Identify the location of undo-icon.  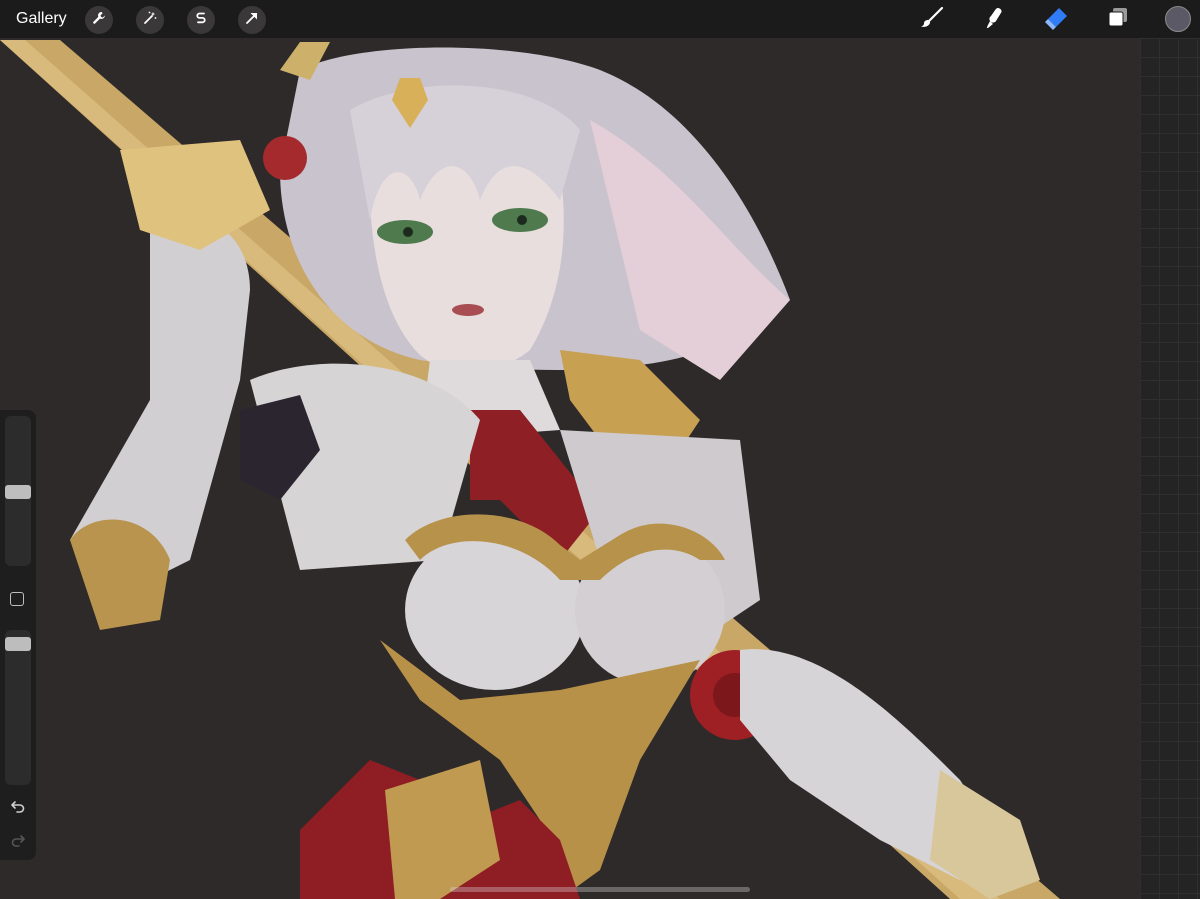
(18, 808).